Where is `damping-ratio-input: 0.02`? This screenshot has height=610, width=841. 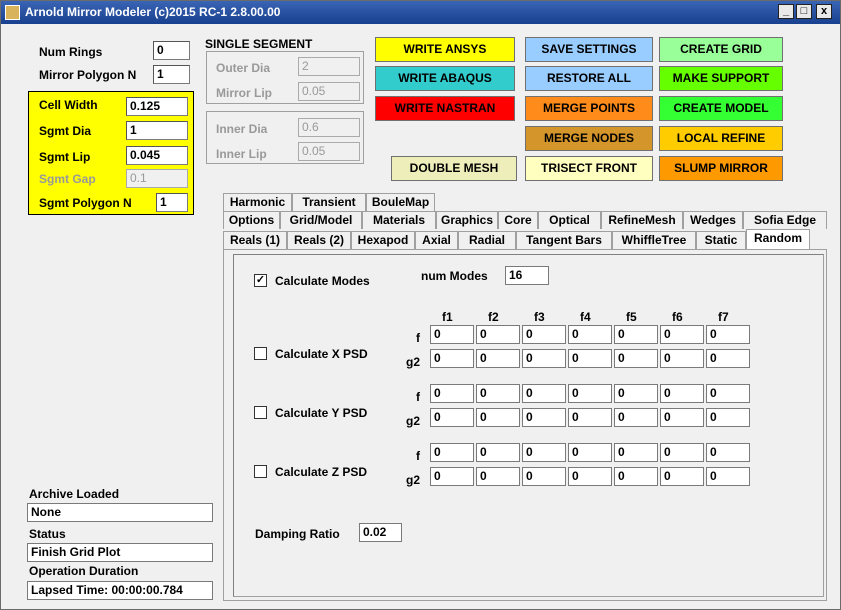
damping-ratio-input: 0.02 is located at coordinates (380, 532).